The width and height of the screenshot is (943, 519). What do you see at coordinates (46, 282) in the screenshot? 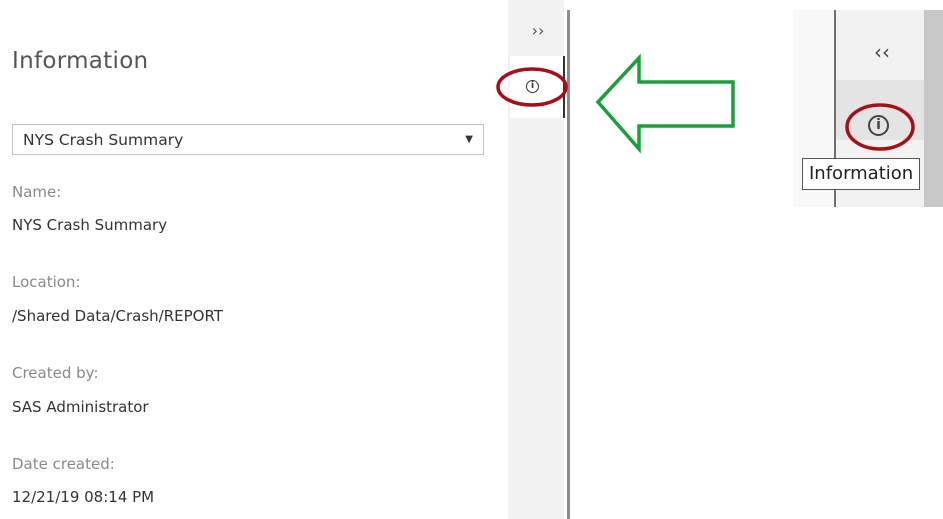
I see `location-label: Location:` at bounding box center [46, 282].